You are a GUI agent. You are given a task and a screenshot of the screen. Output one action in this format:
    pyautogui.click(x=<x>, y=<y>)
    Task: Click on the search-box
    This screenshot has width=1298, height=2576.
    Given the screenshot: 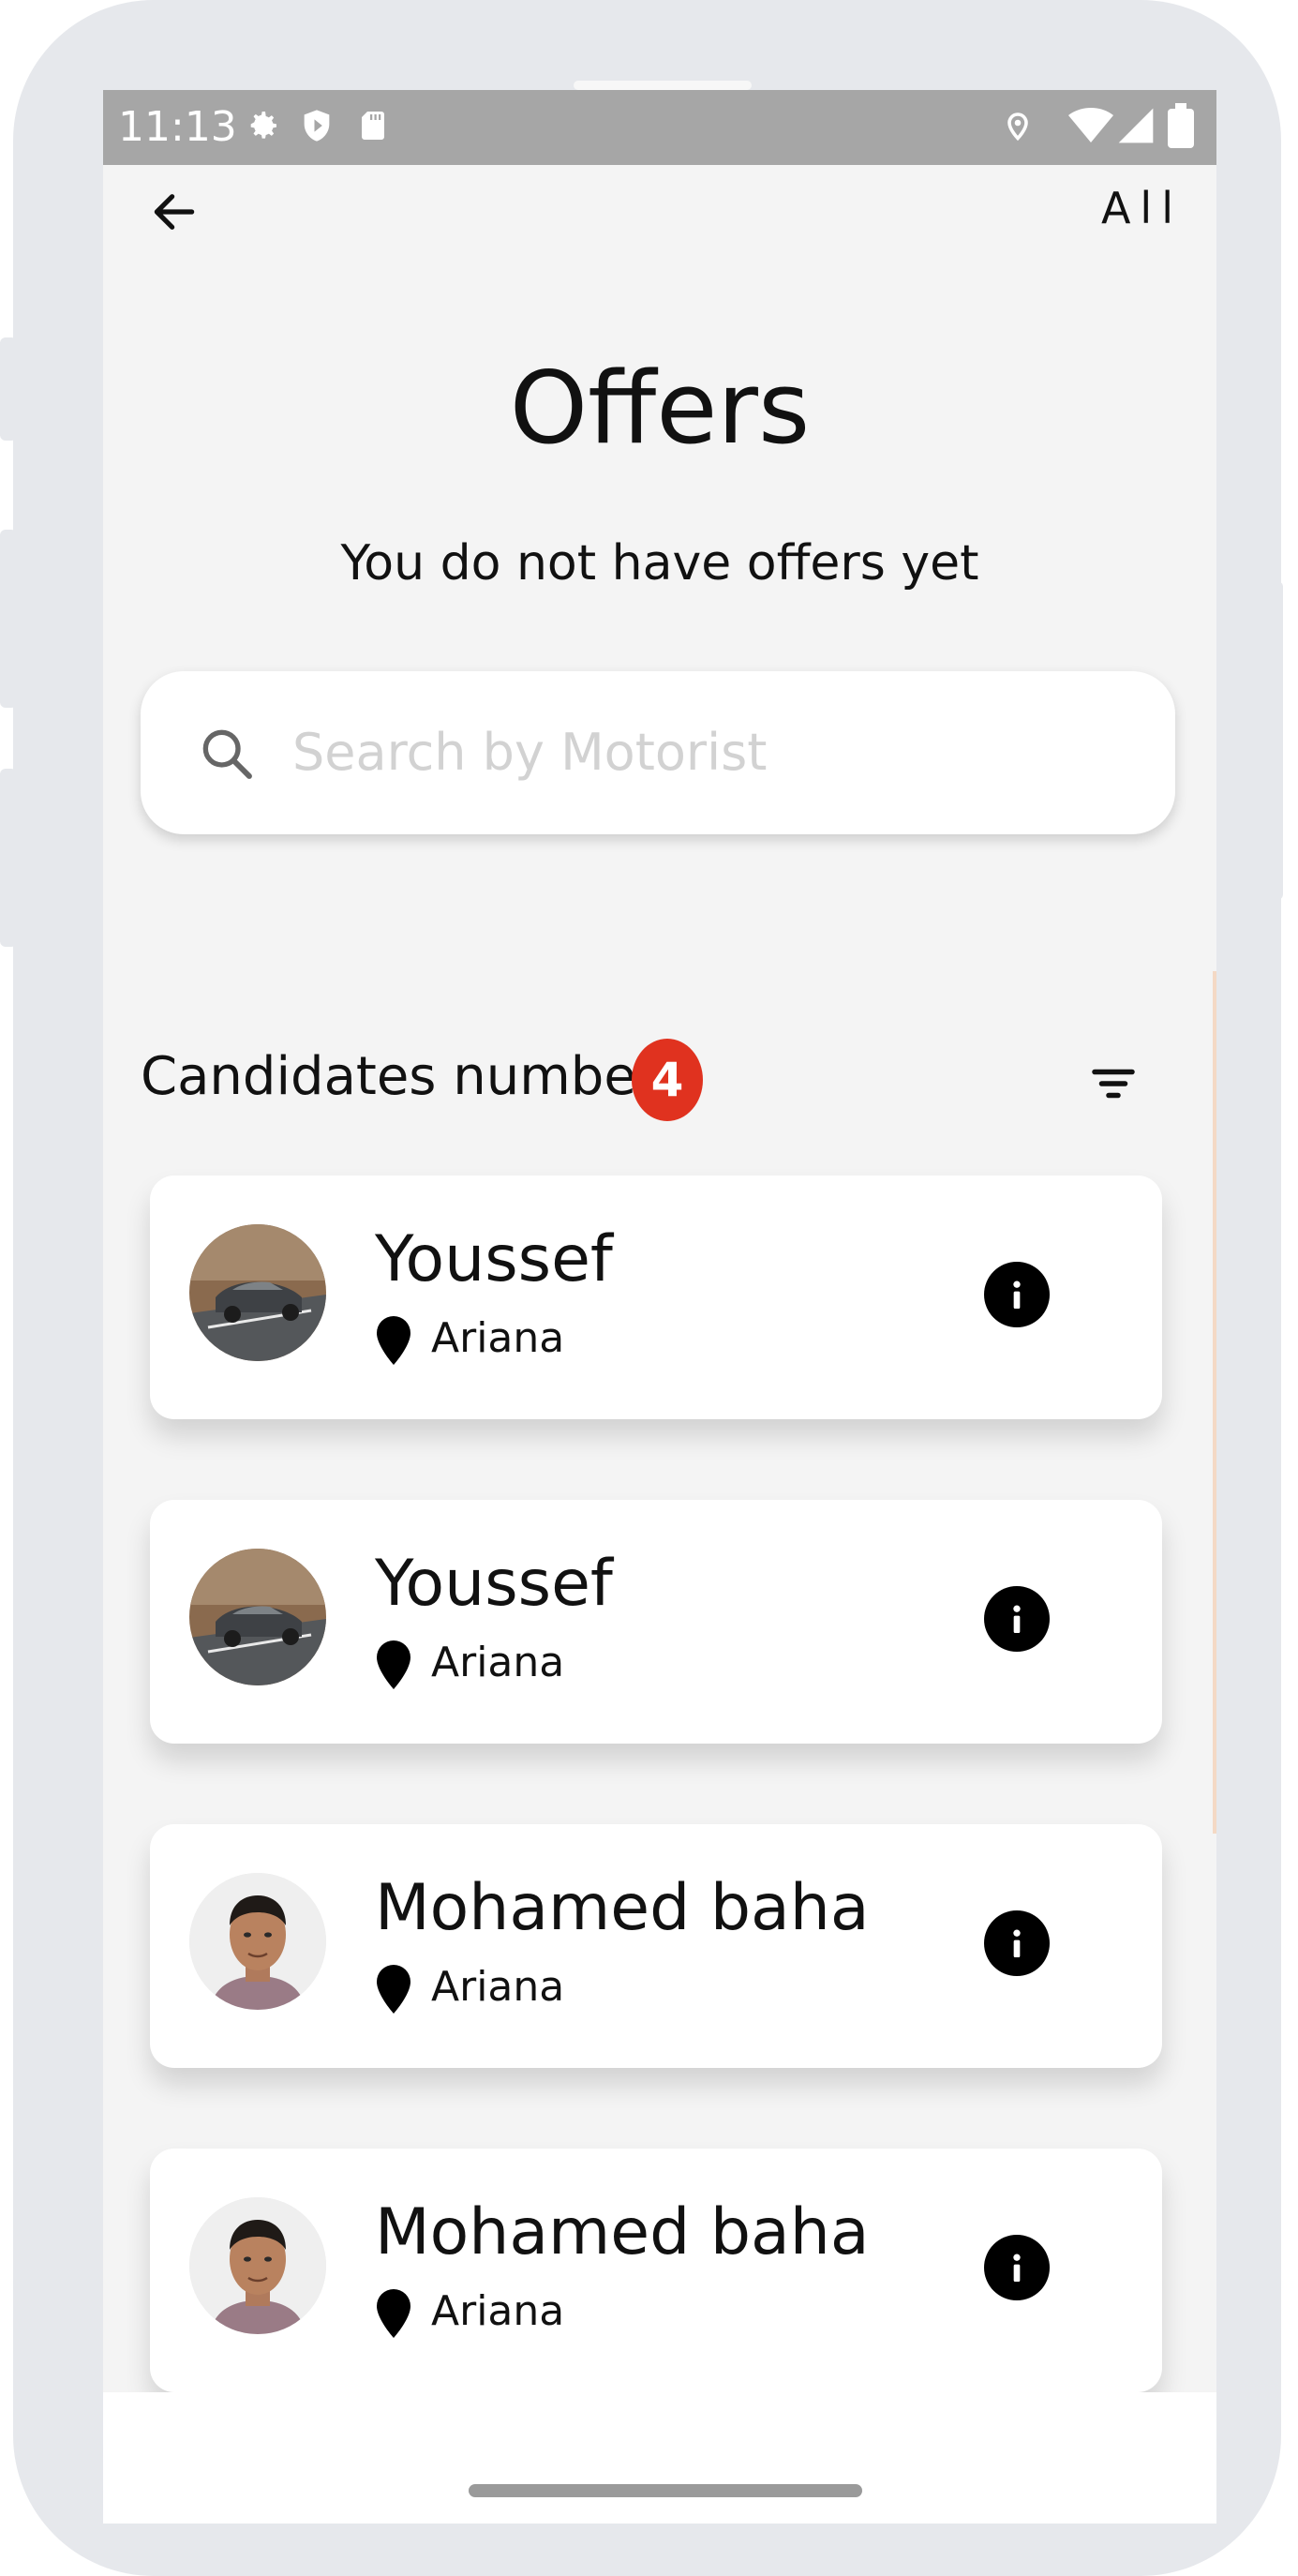 What is the action you would take?
    pyautogui.click(x=658, y=753)
    